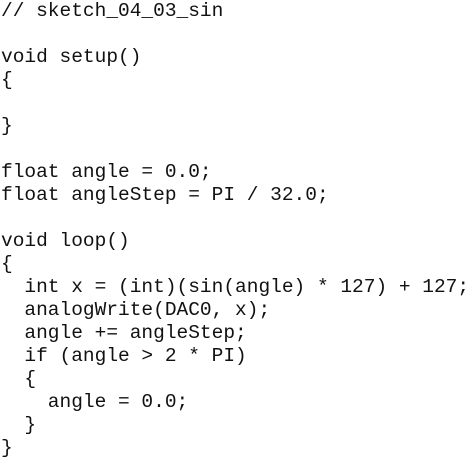 This screenshot has height=460, width=476. I want to click on code-line-anglestep-declaration: float angleStep = PI / 32.0;, so click(165, 195).